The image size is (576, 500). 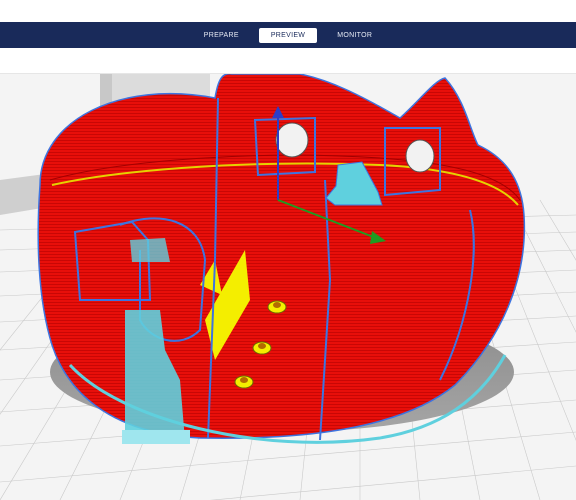 I want to click on tab-preview: PREVIEW, so click(x=288, y=35).